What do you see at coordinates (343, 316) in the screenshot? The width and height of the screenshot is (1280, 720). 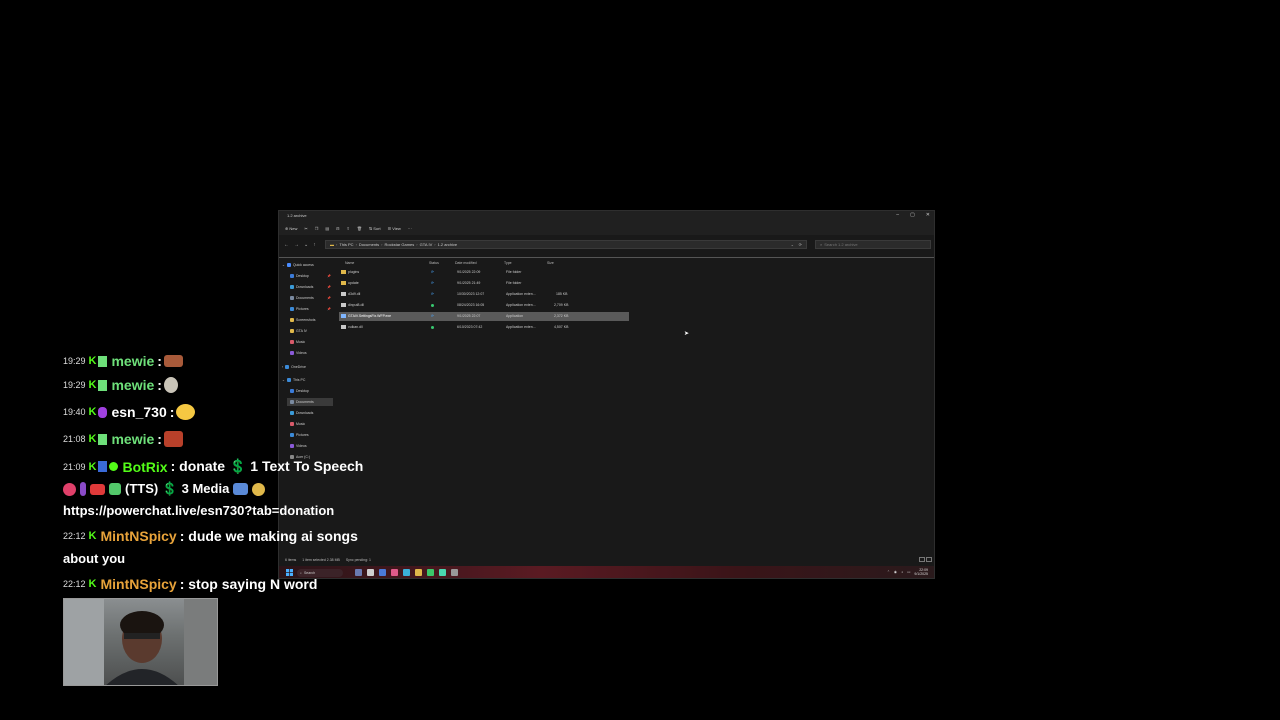 I see `exe-file-icon` at bounding box center [343, 316].